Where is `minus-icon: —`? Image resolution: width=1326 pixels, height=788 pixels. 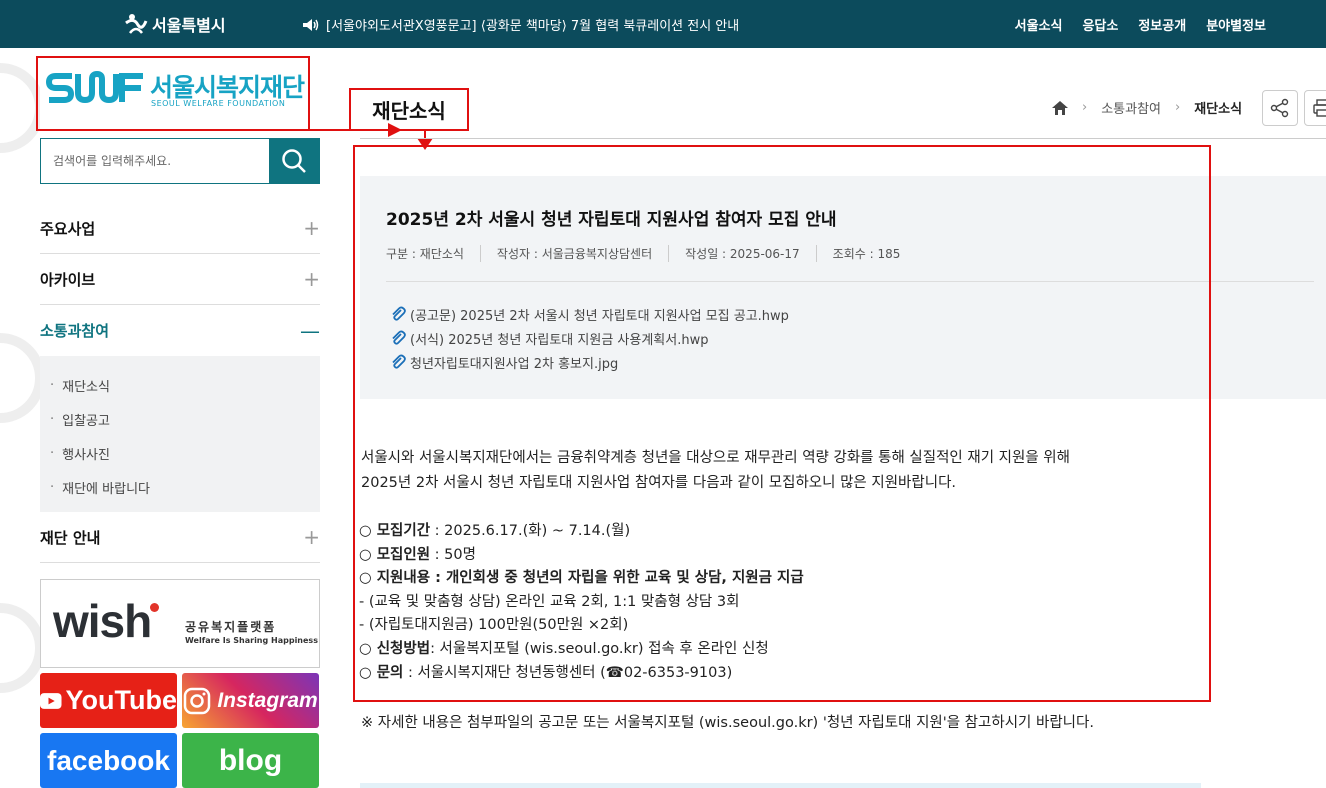
minus-icon: — is located at coordinates (310, 330).